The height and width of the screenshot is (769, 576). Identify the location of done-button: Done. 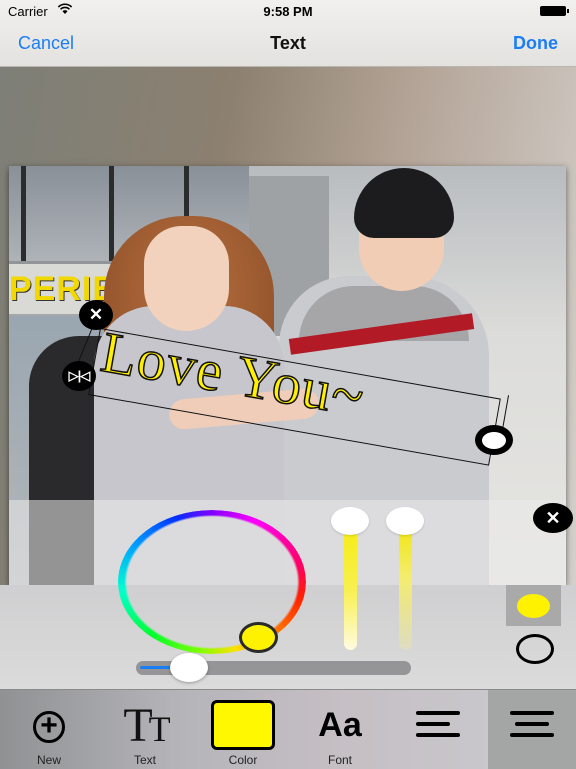
(535, 43).